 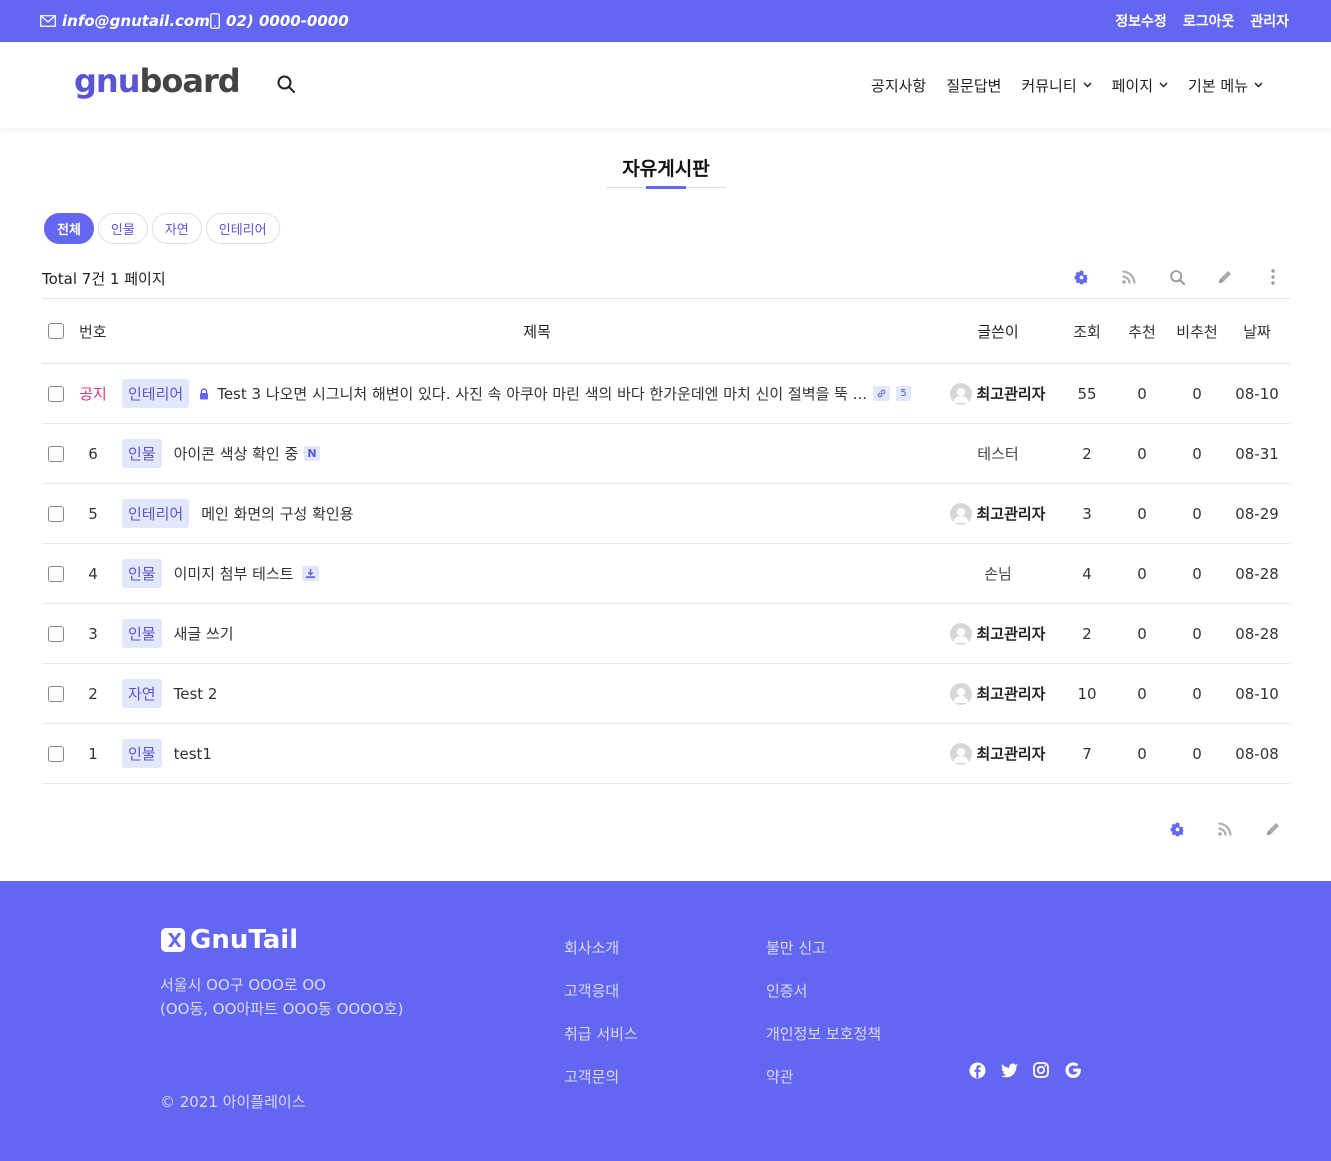 What do you see at coordinates (601, 1033) in the screenshot?
I see `footer-link-services: 취급 서비스` at bounding box center [601, 1033].